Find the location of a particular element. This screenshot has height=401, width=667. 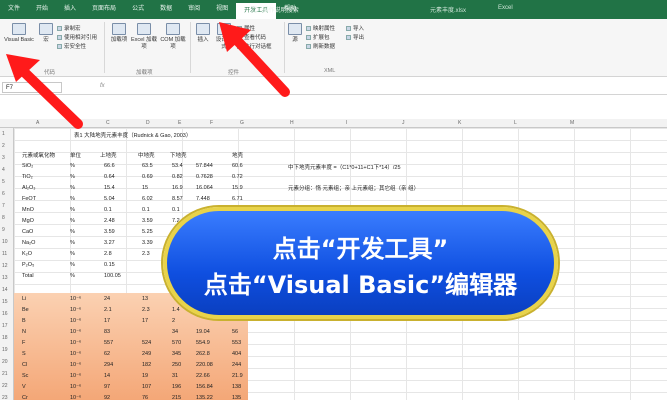

table-cell: 249 is located at coordinates (146, 354).